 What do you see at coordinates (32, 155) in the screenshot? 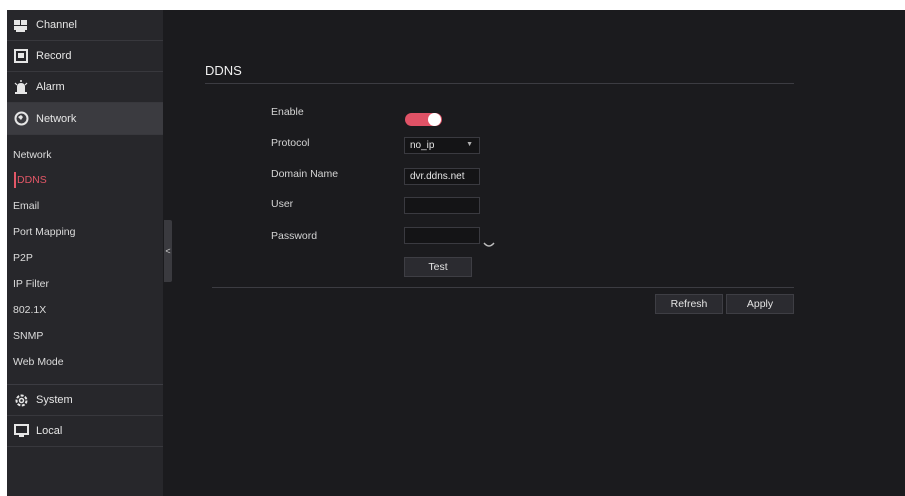
I see `subnav-network-label: Network` at bounding box center [32, 155].